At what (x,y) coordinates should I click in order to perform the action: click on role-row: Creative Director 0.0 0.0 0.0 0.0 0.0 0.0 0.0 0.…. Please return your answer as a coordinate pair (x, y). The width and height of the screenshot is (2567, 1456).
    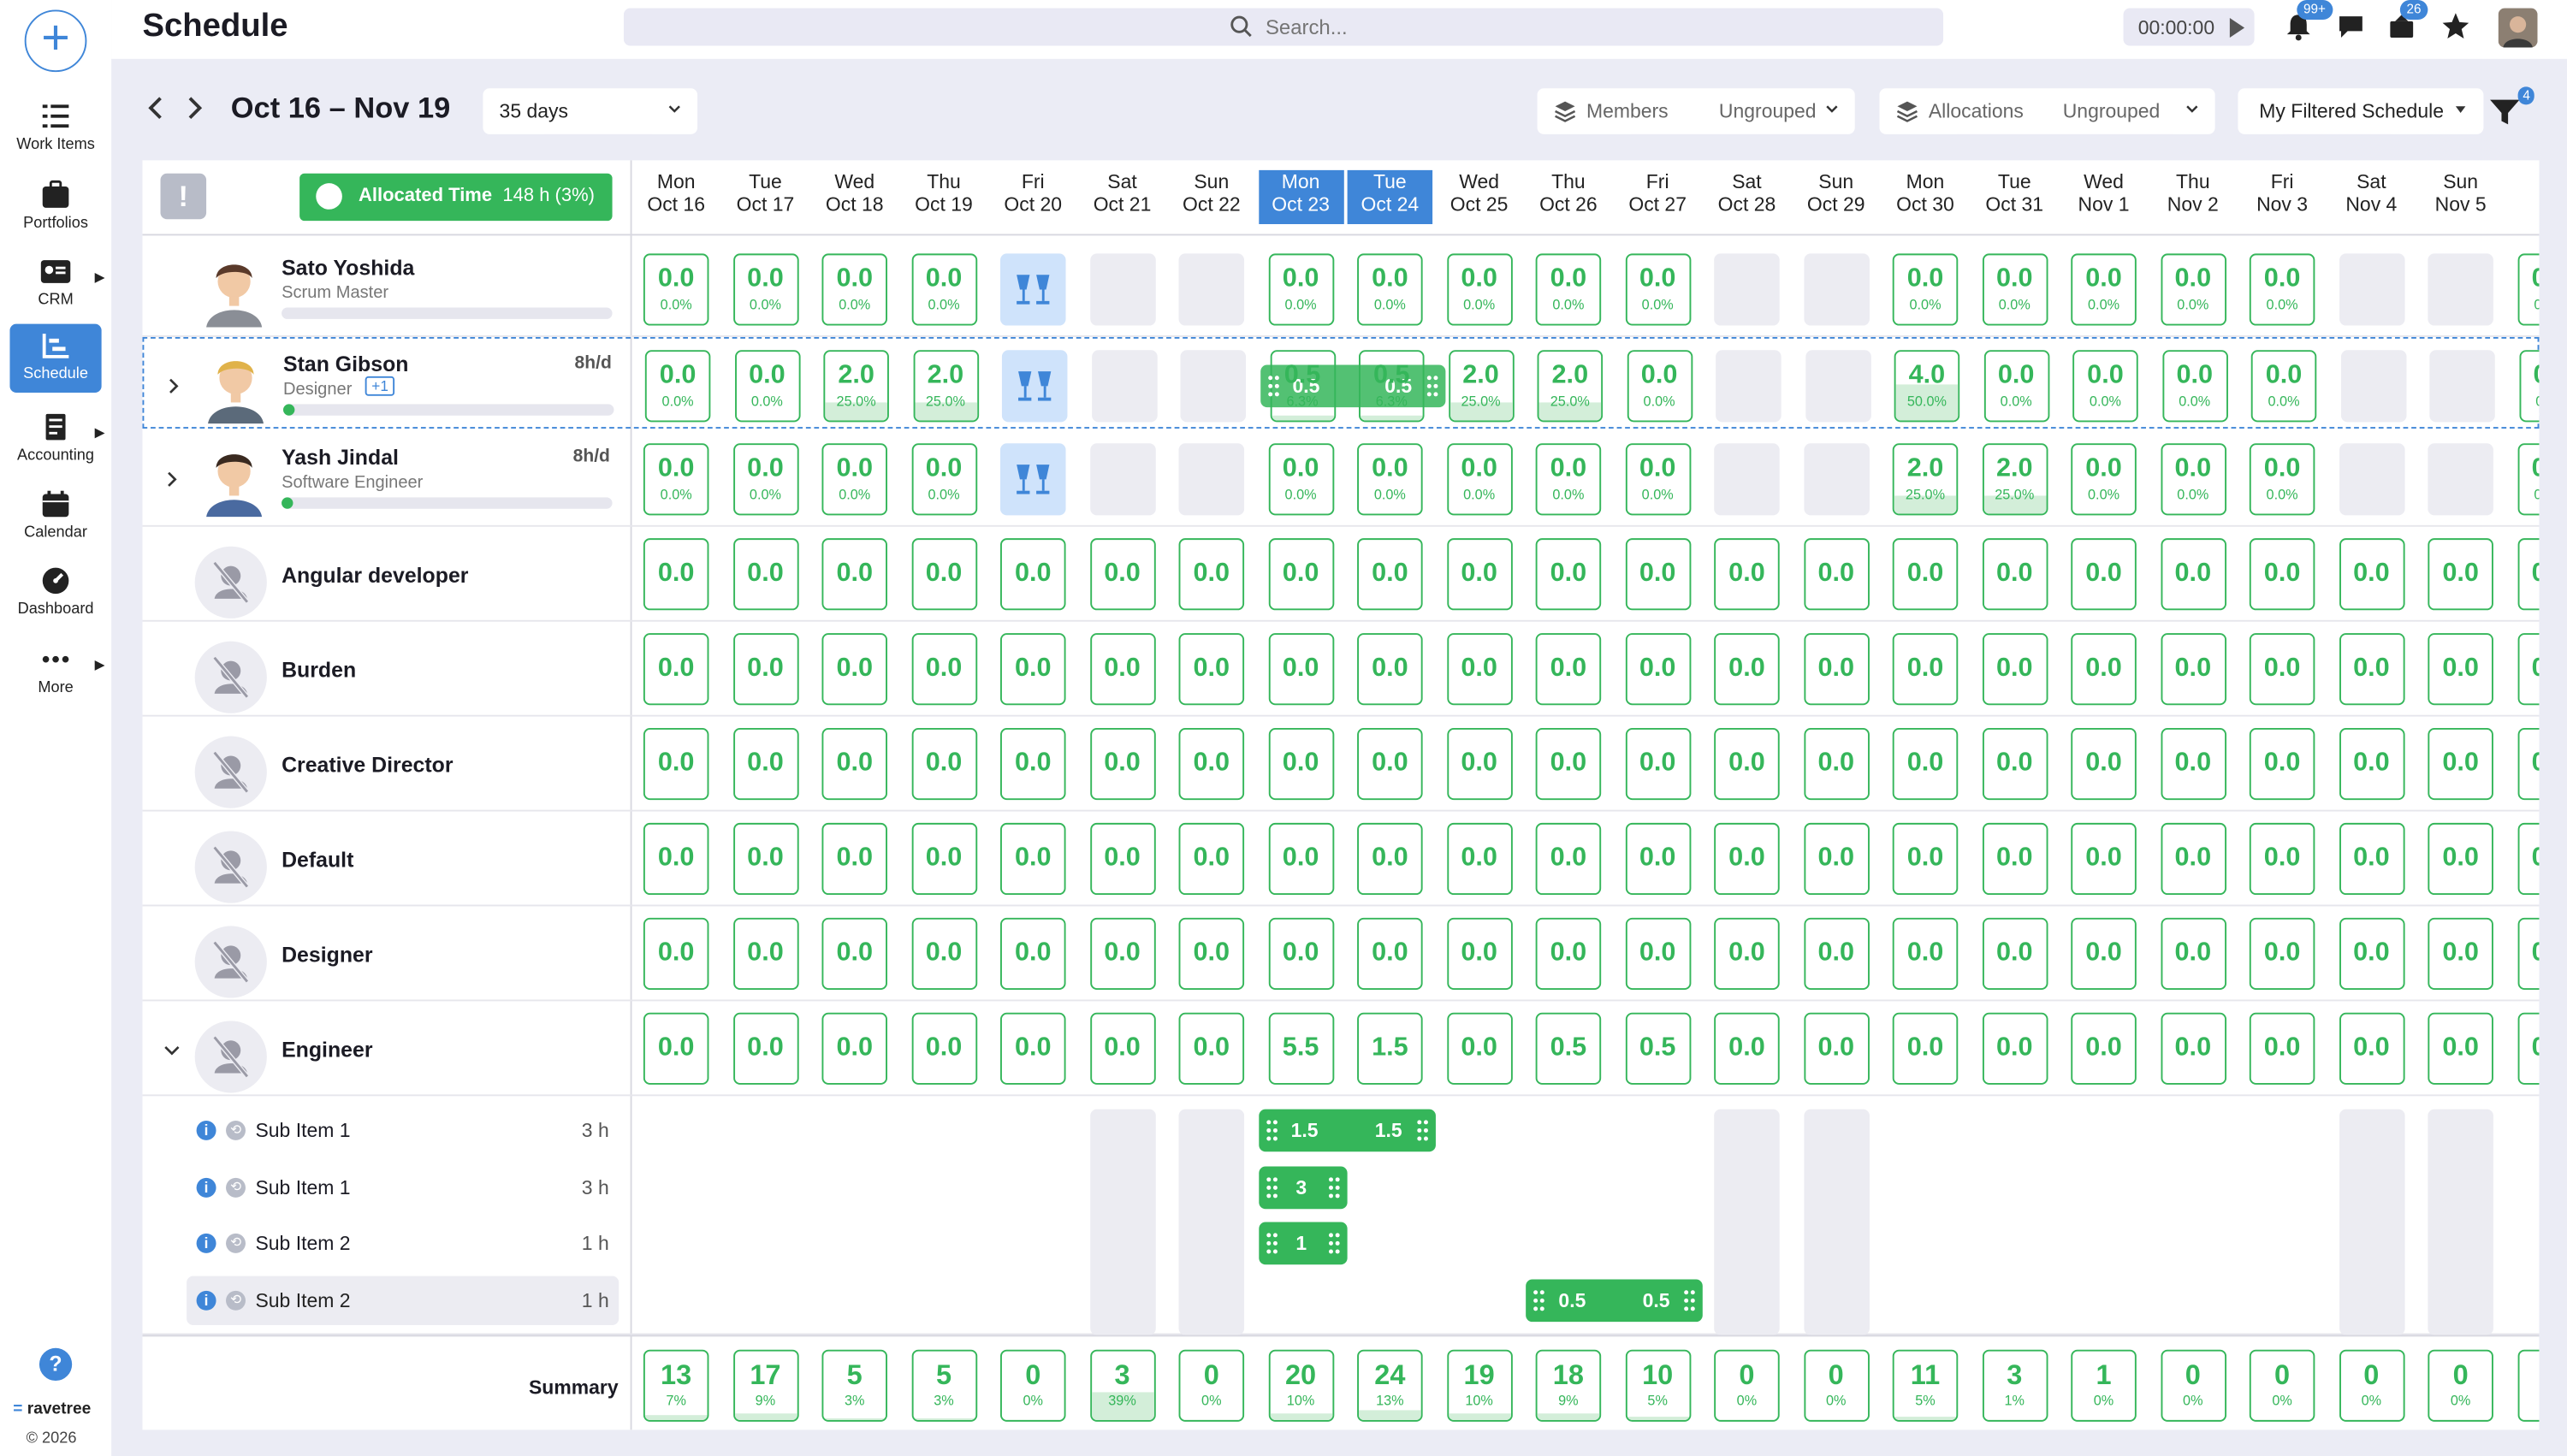
    Looking at the image, I should click on (1341, 764).